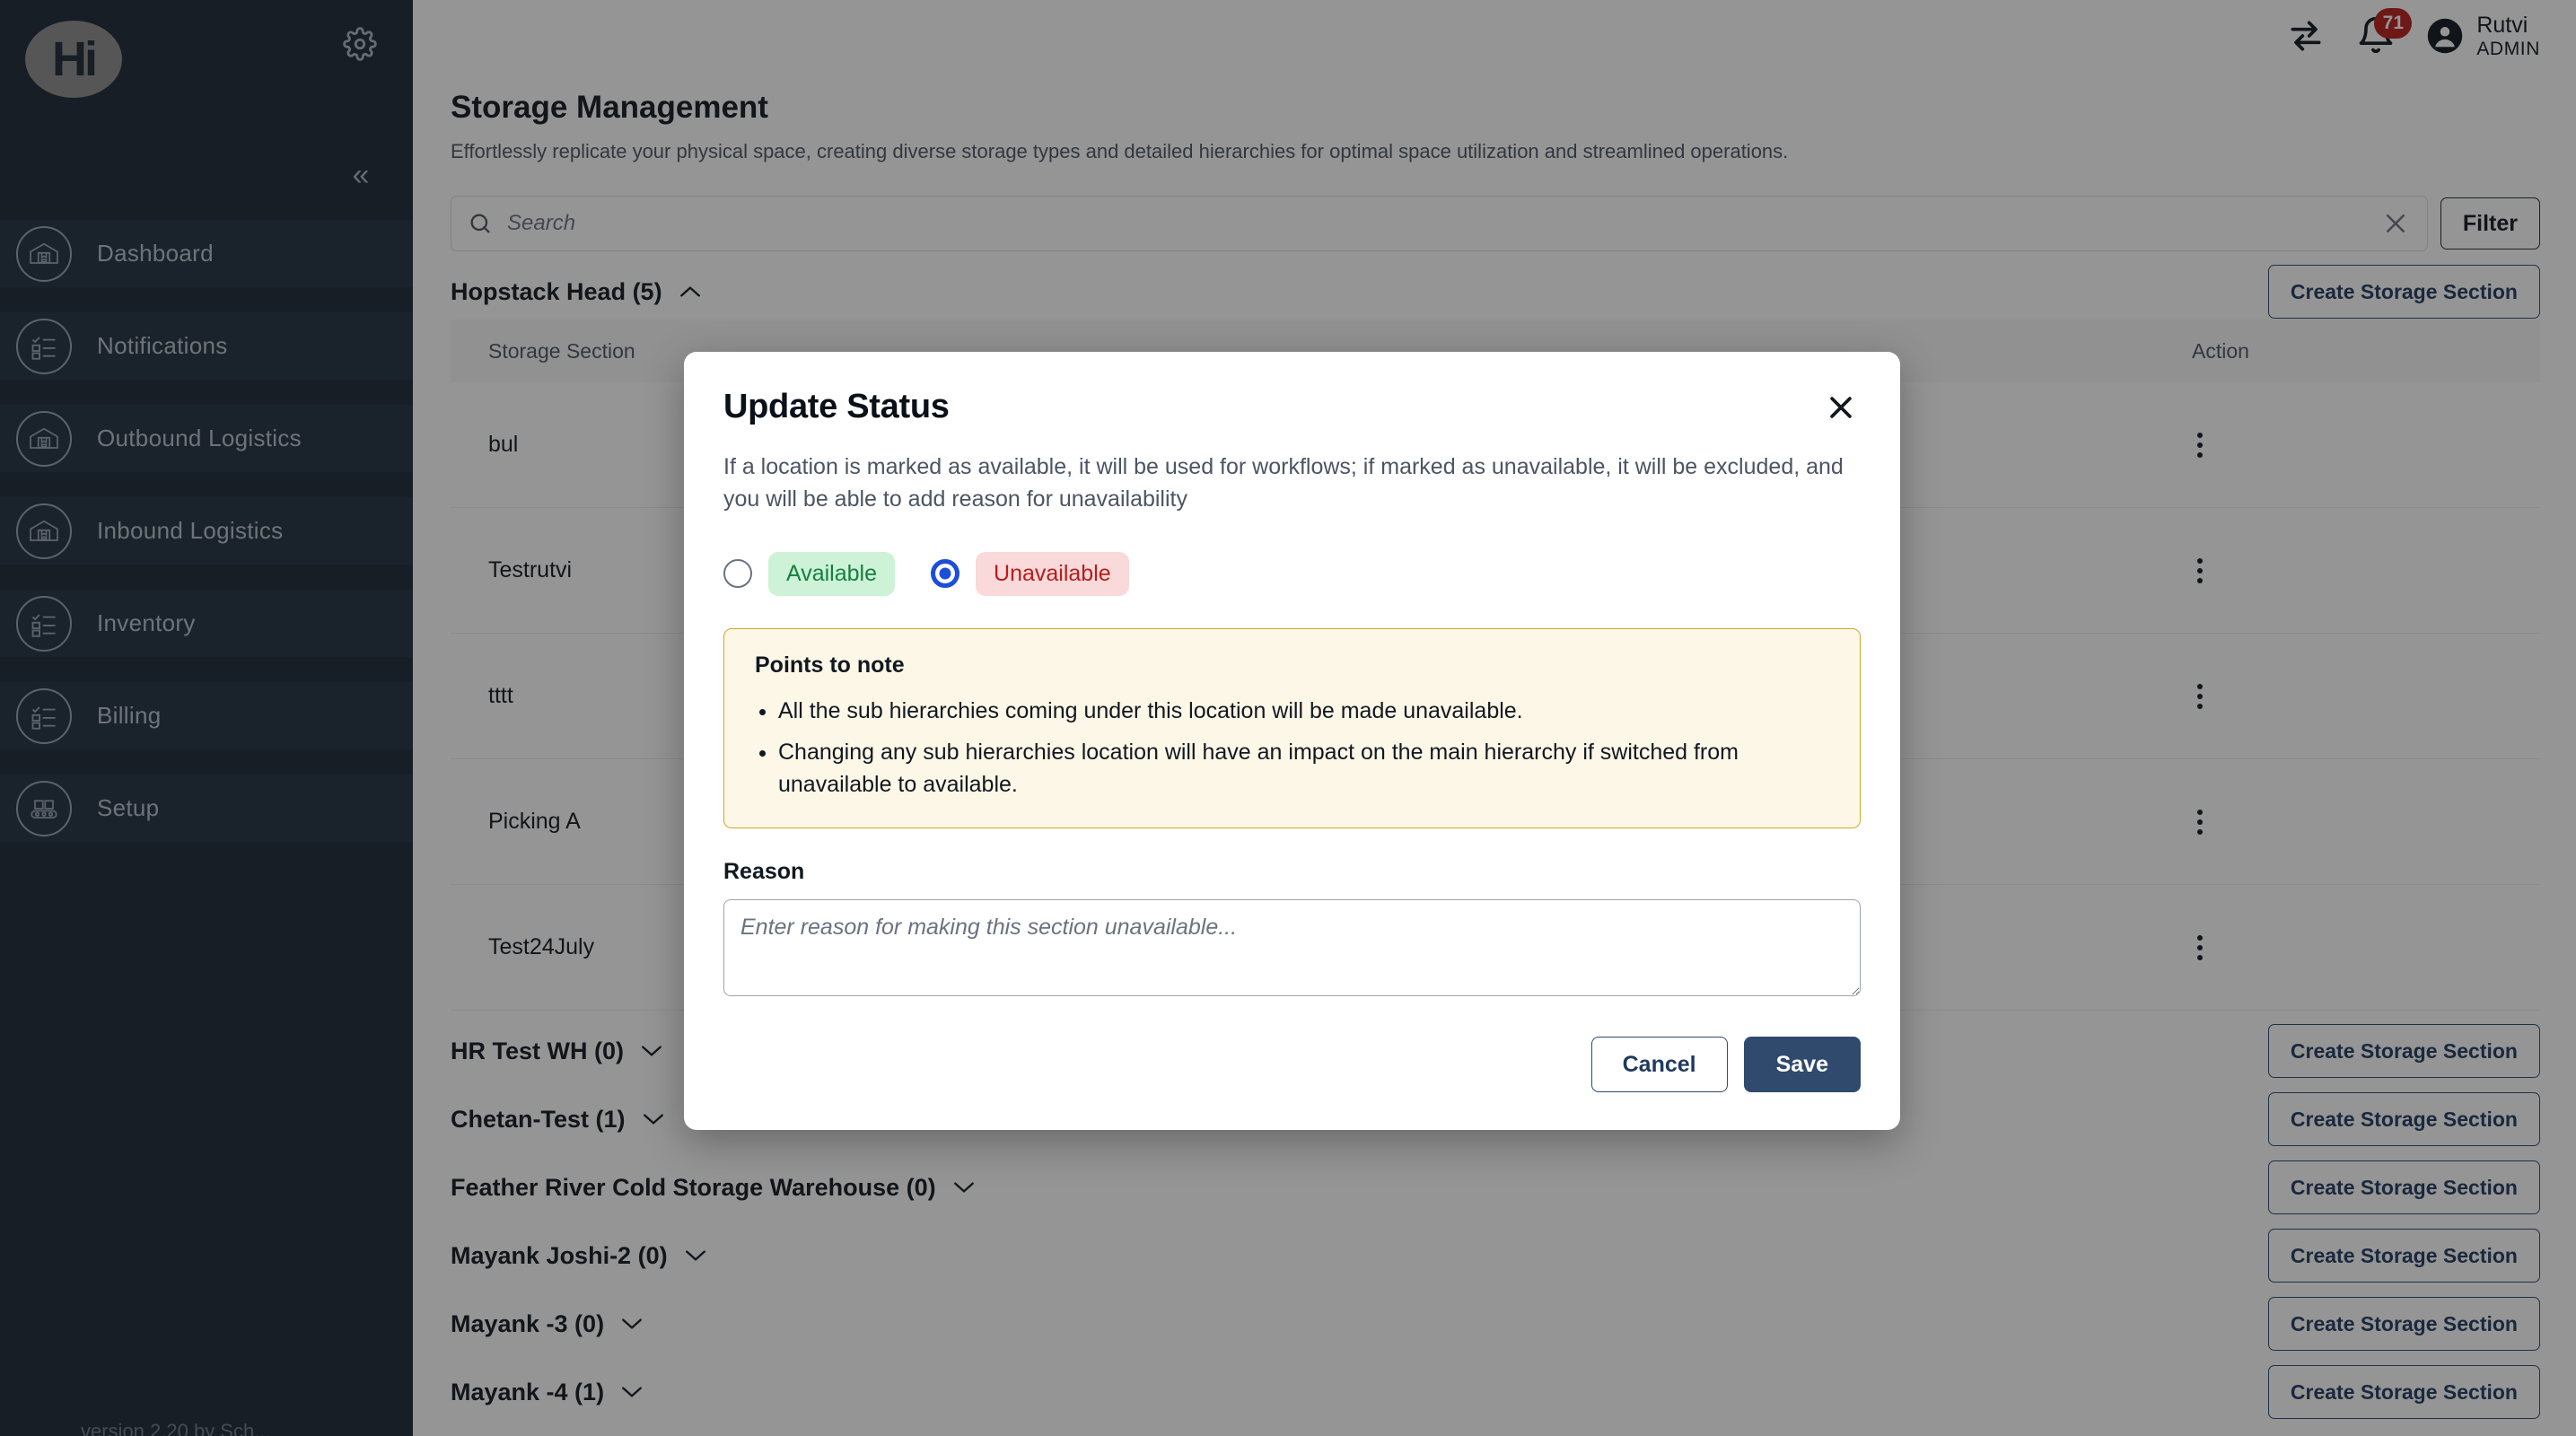 The image size is (2576, 1436). What do you see at coordinates (1052, 573) in the screenshot?
I see `status-pill-unavailable: Unavailable` at bounding box center [1052, 573].